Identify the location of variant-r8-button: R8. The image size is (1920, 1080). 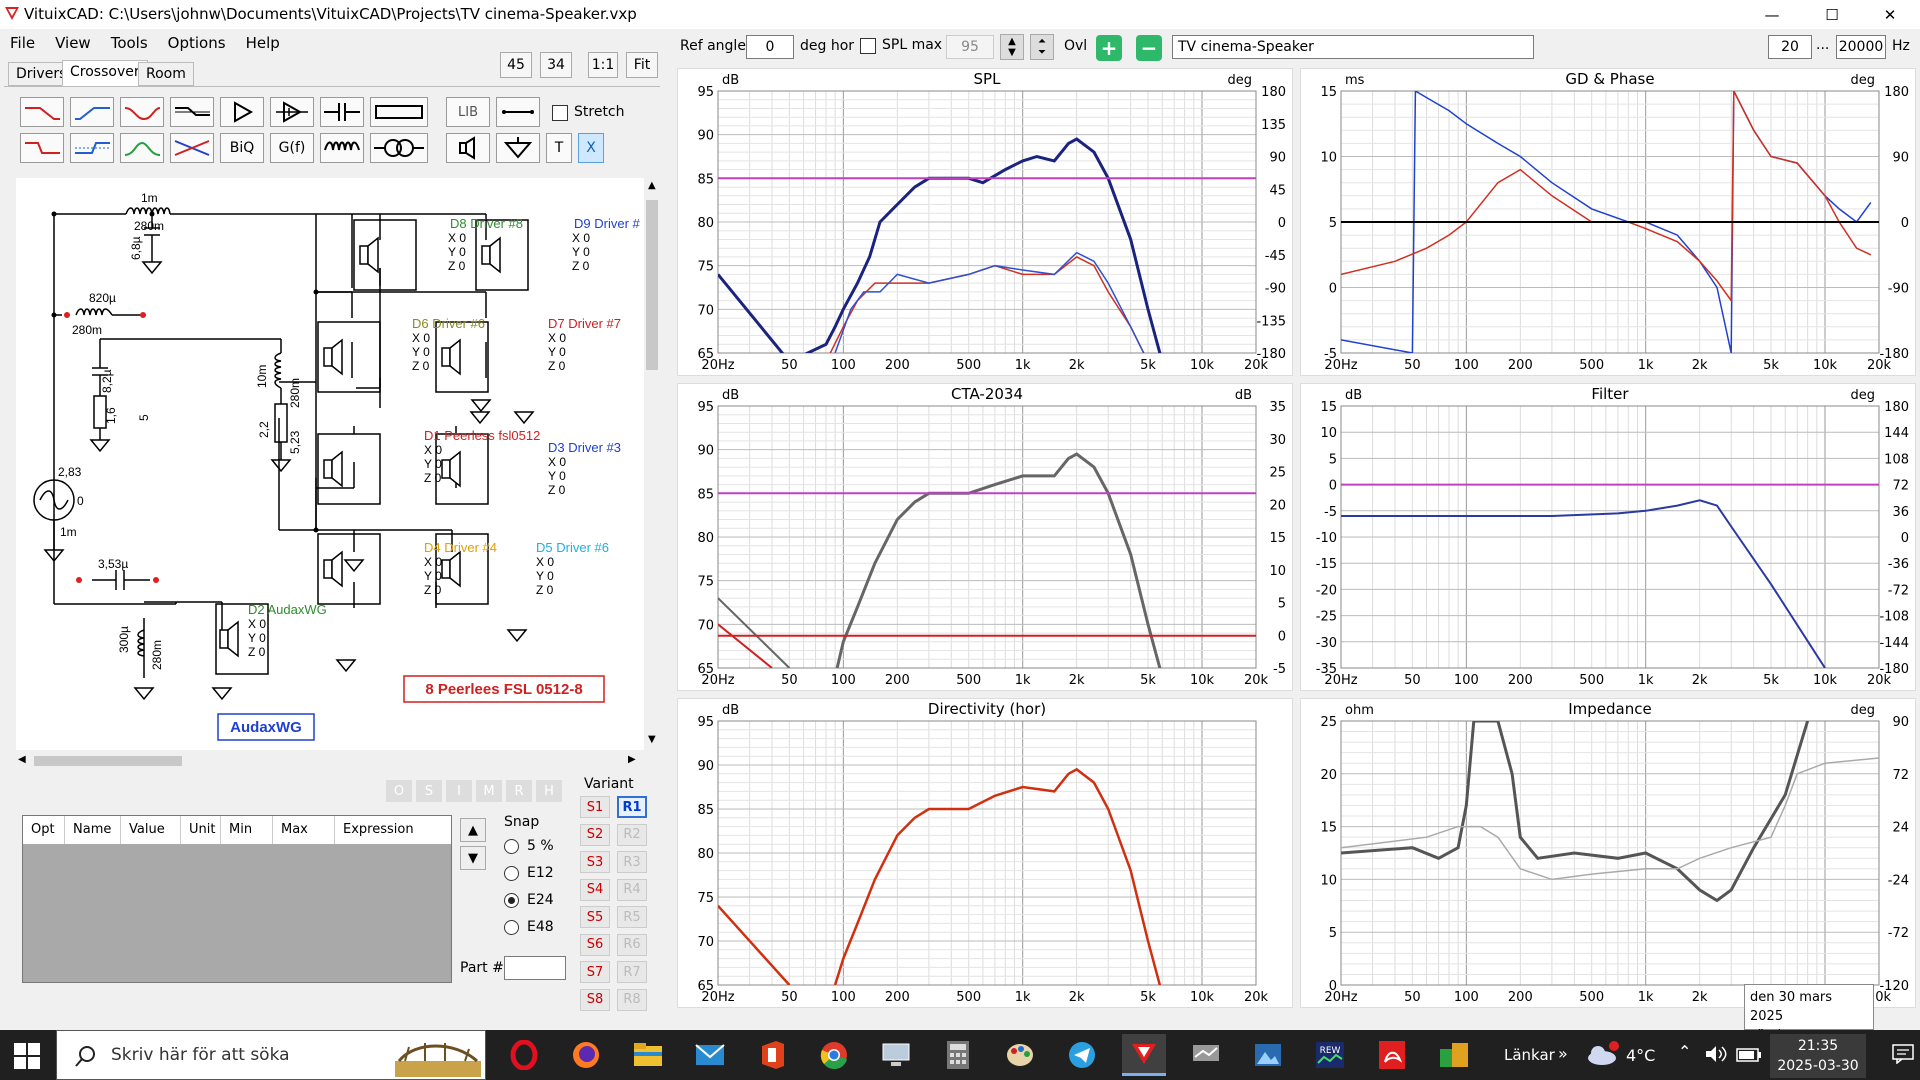
(632, 999).